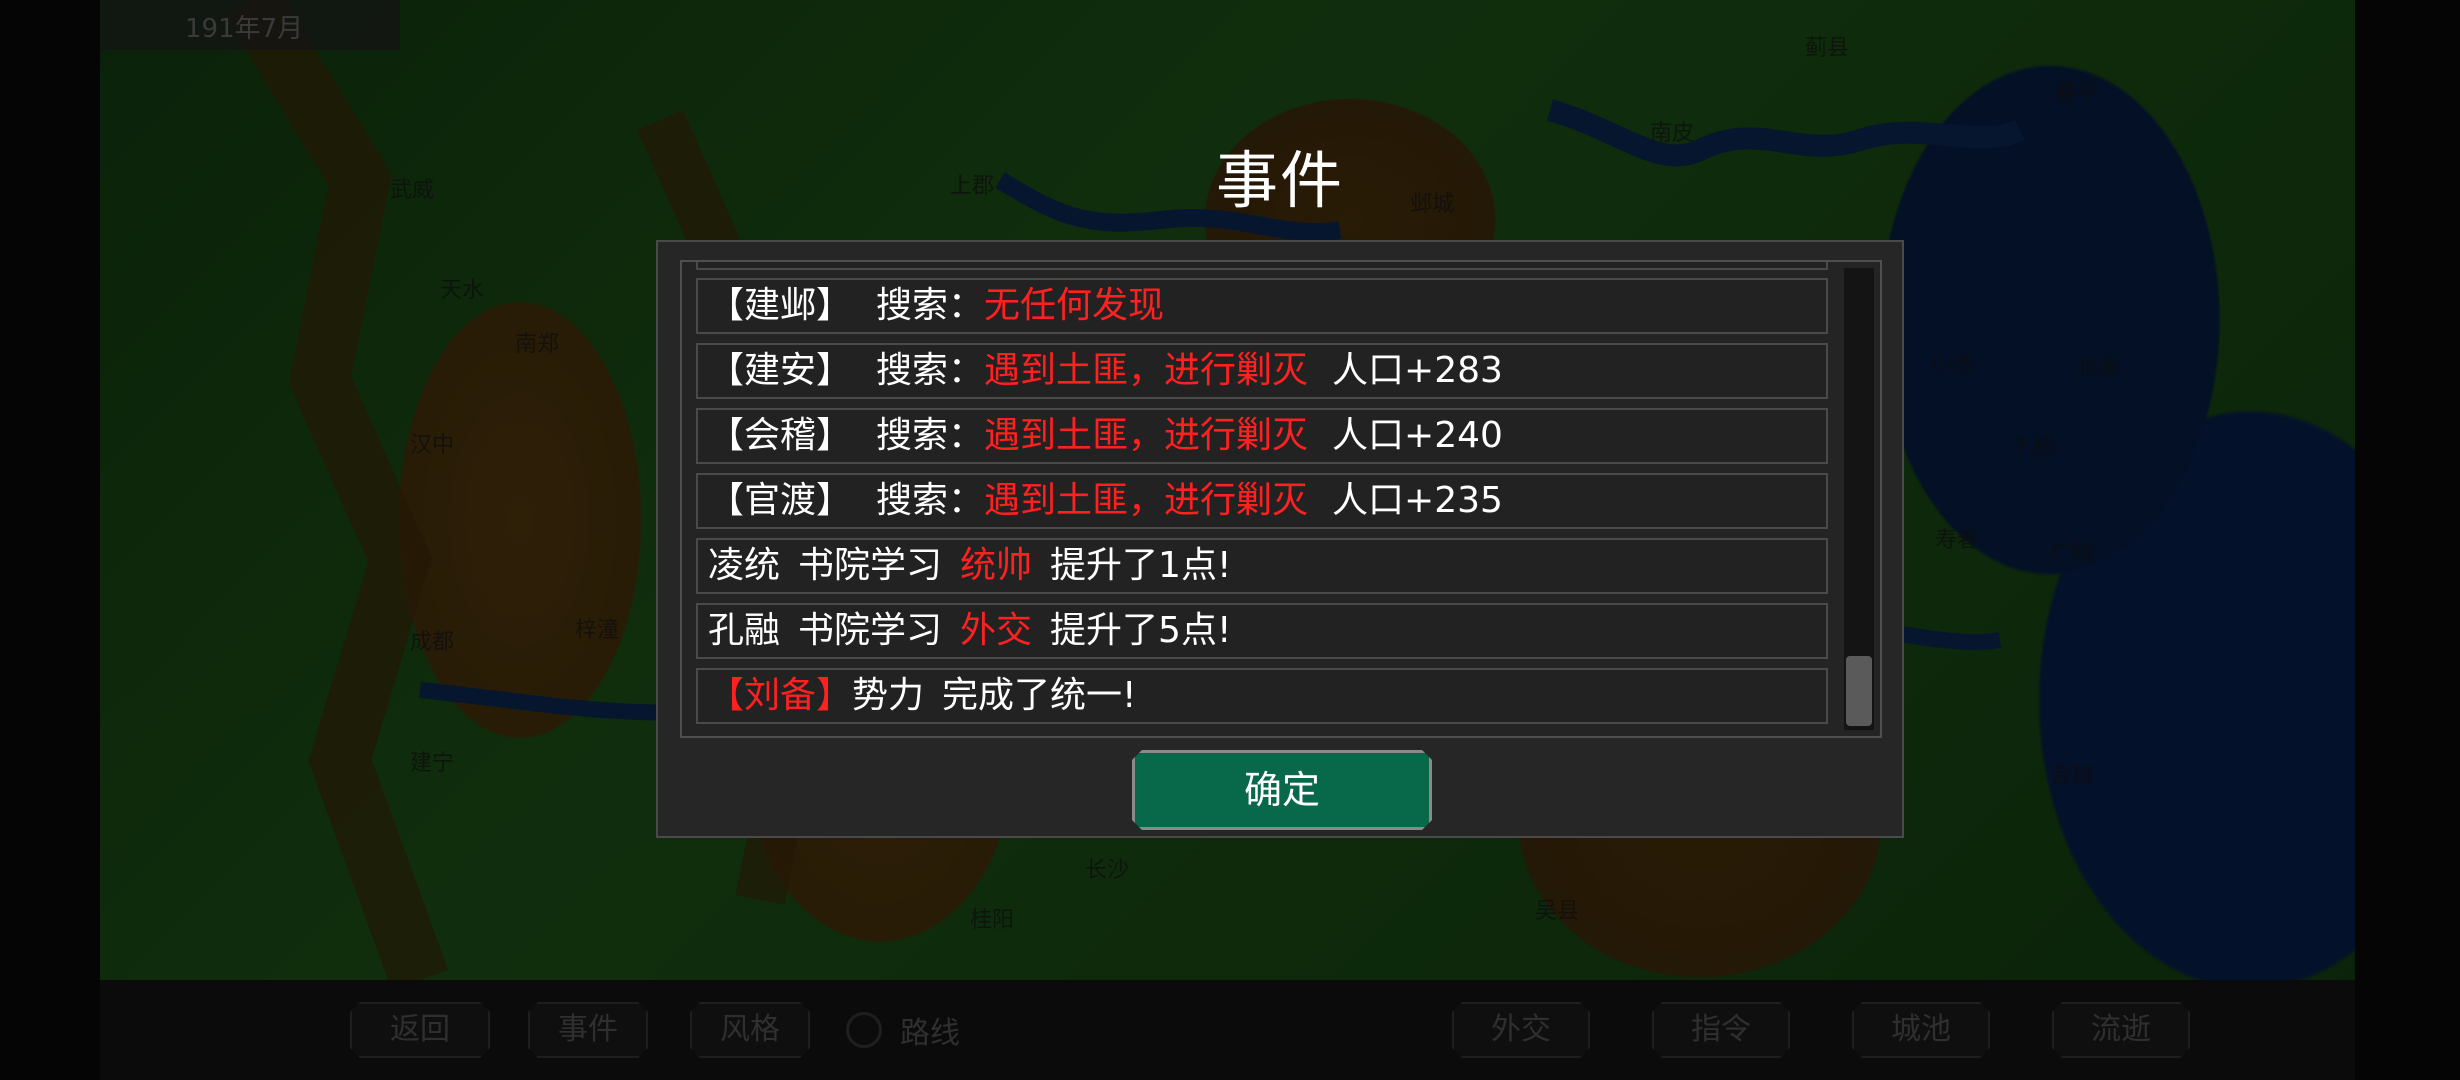 This screenshot has width=2460, height=1080. What do you see at coordinates (2121, 1030) in the screenshot?
I see `time-pass-button: 流逝` at bounding box center [2121, 1030].